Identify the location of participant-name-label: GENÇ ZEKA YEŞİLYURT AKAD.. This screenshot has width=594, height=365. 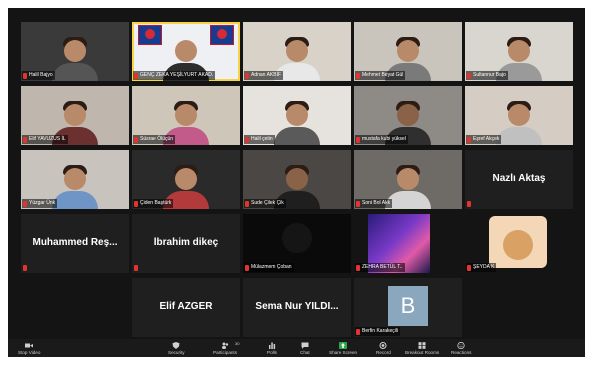
(174, 75).